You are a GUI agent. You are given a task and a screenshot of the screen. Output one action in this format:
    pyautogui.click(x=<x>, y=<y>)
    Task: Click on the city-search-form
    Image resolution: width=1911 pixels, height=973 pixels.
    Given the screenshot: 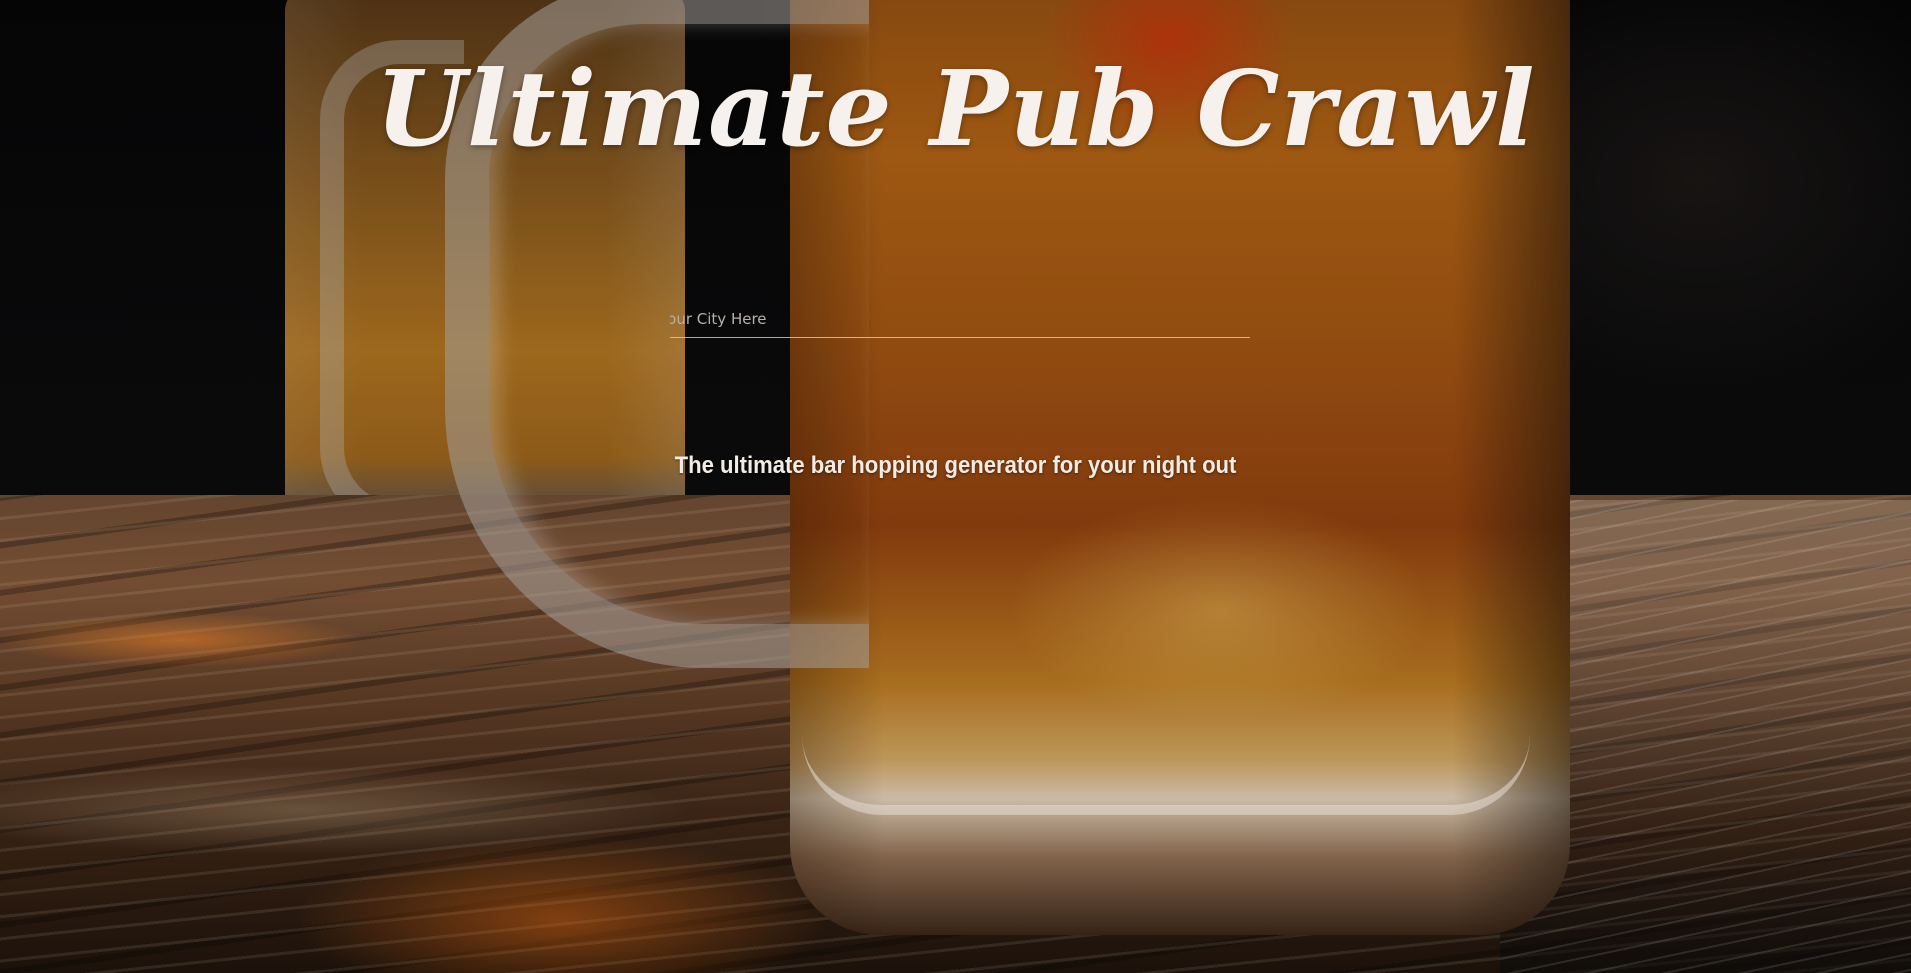 What is the action you would take?
    pyautogui.click(x=960, y=320)
    